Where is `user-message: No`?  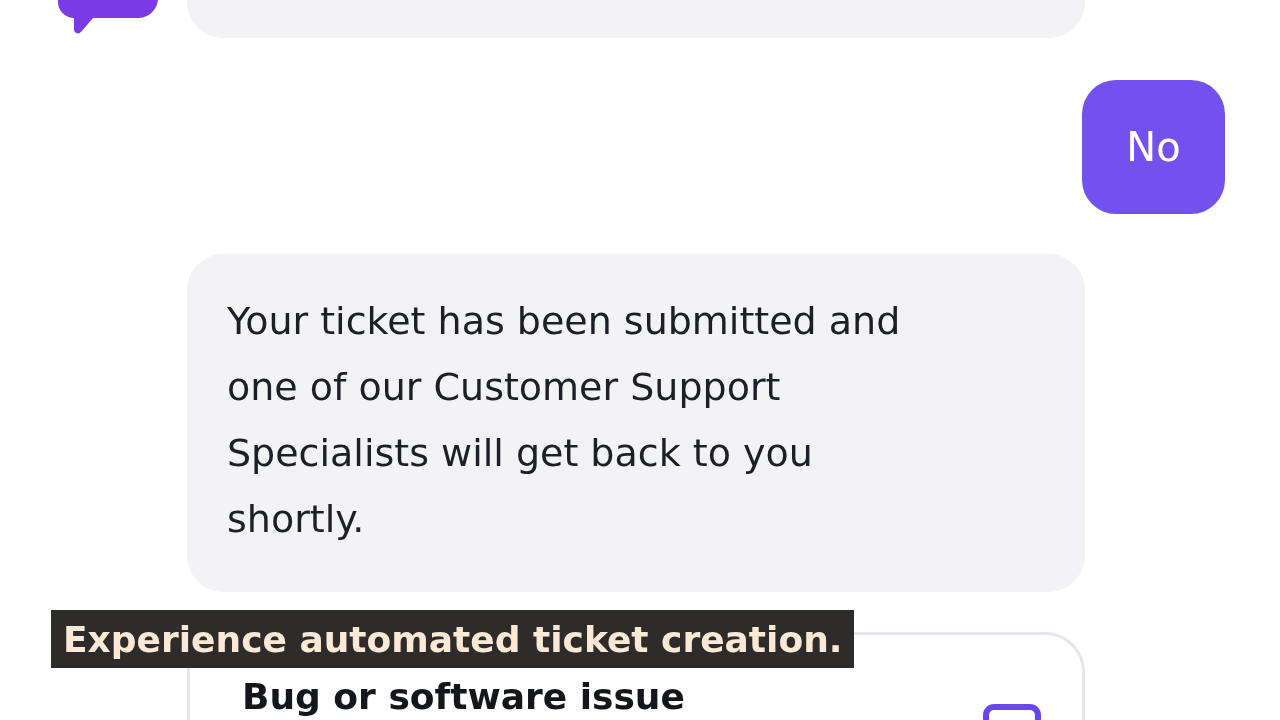
user-message: No is located at coordinates (1153, 147).